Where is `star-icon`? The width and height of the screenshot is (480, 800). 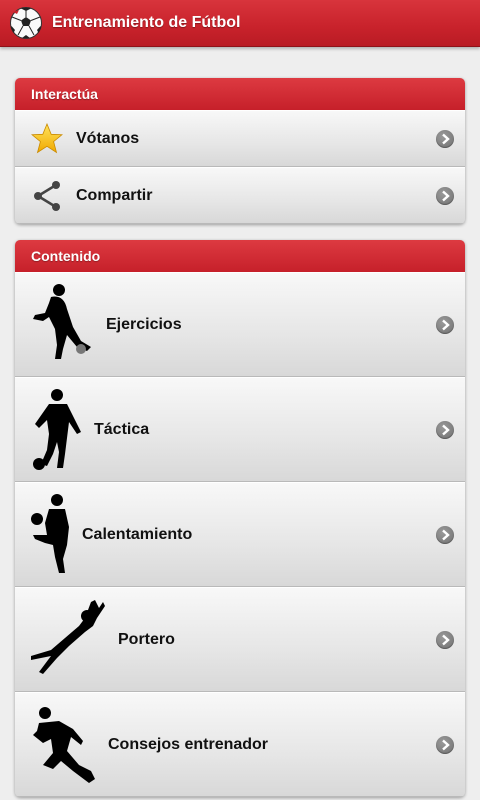 star-icon is located at coordinates (47, 138).